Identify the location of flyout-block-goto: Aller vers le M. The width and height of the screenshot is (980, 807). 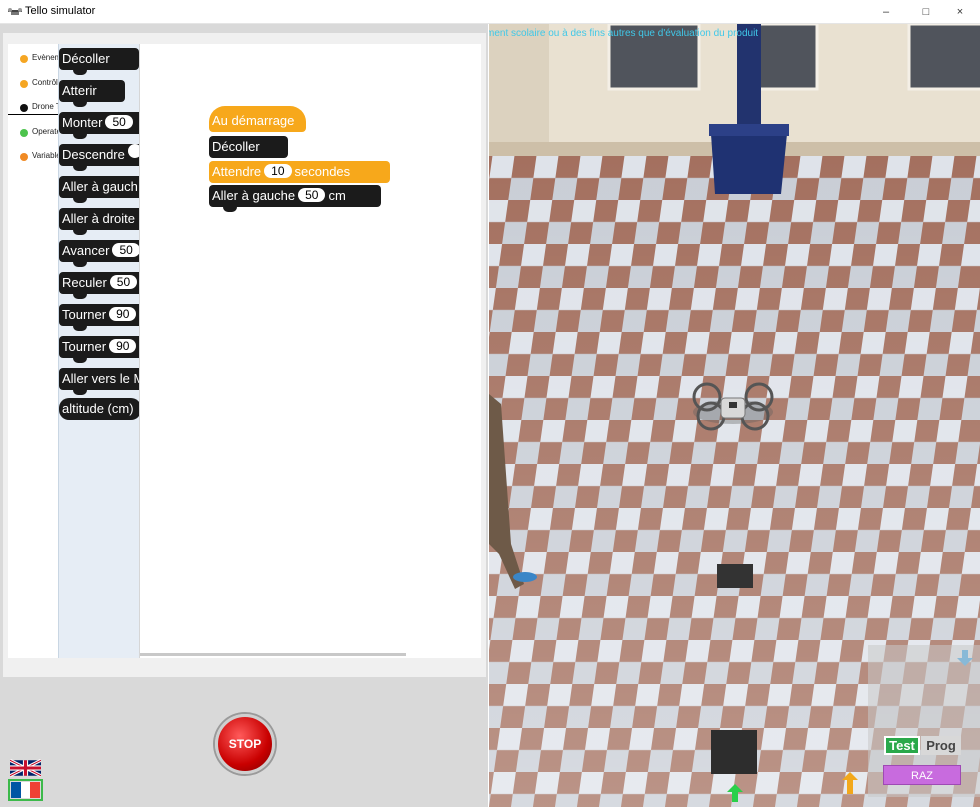
(99, 381).